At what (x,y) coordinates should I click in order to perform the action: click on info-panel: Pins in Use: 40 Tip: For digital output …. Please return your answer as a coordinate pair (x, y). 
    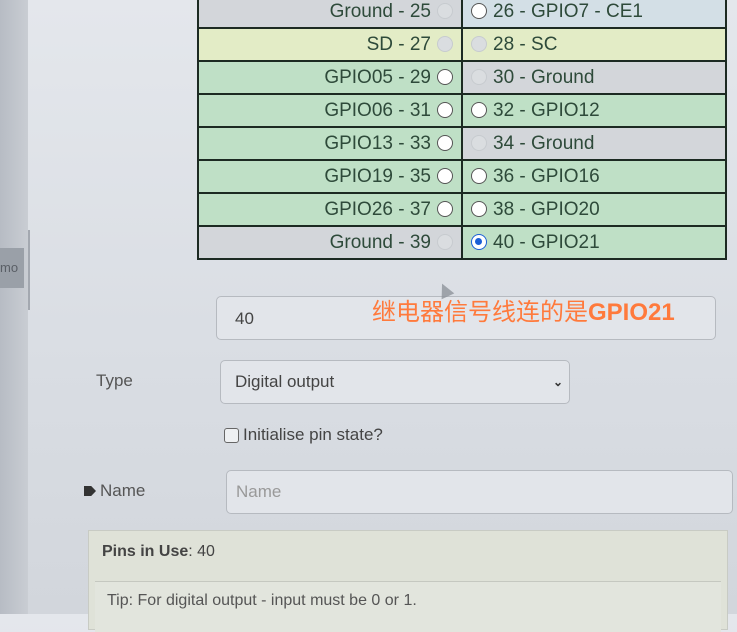
    Looking at the image, I should click on (408, 581).